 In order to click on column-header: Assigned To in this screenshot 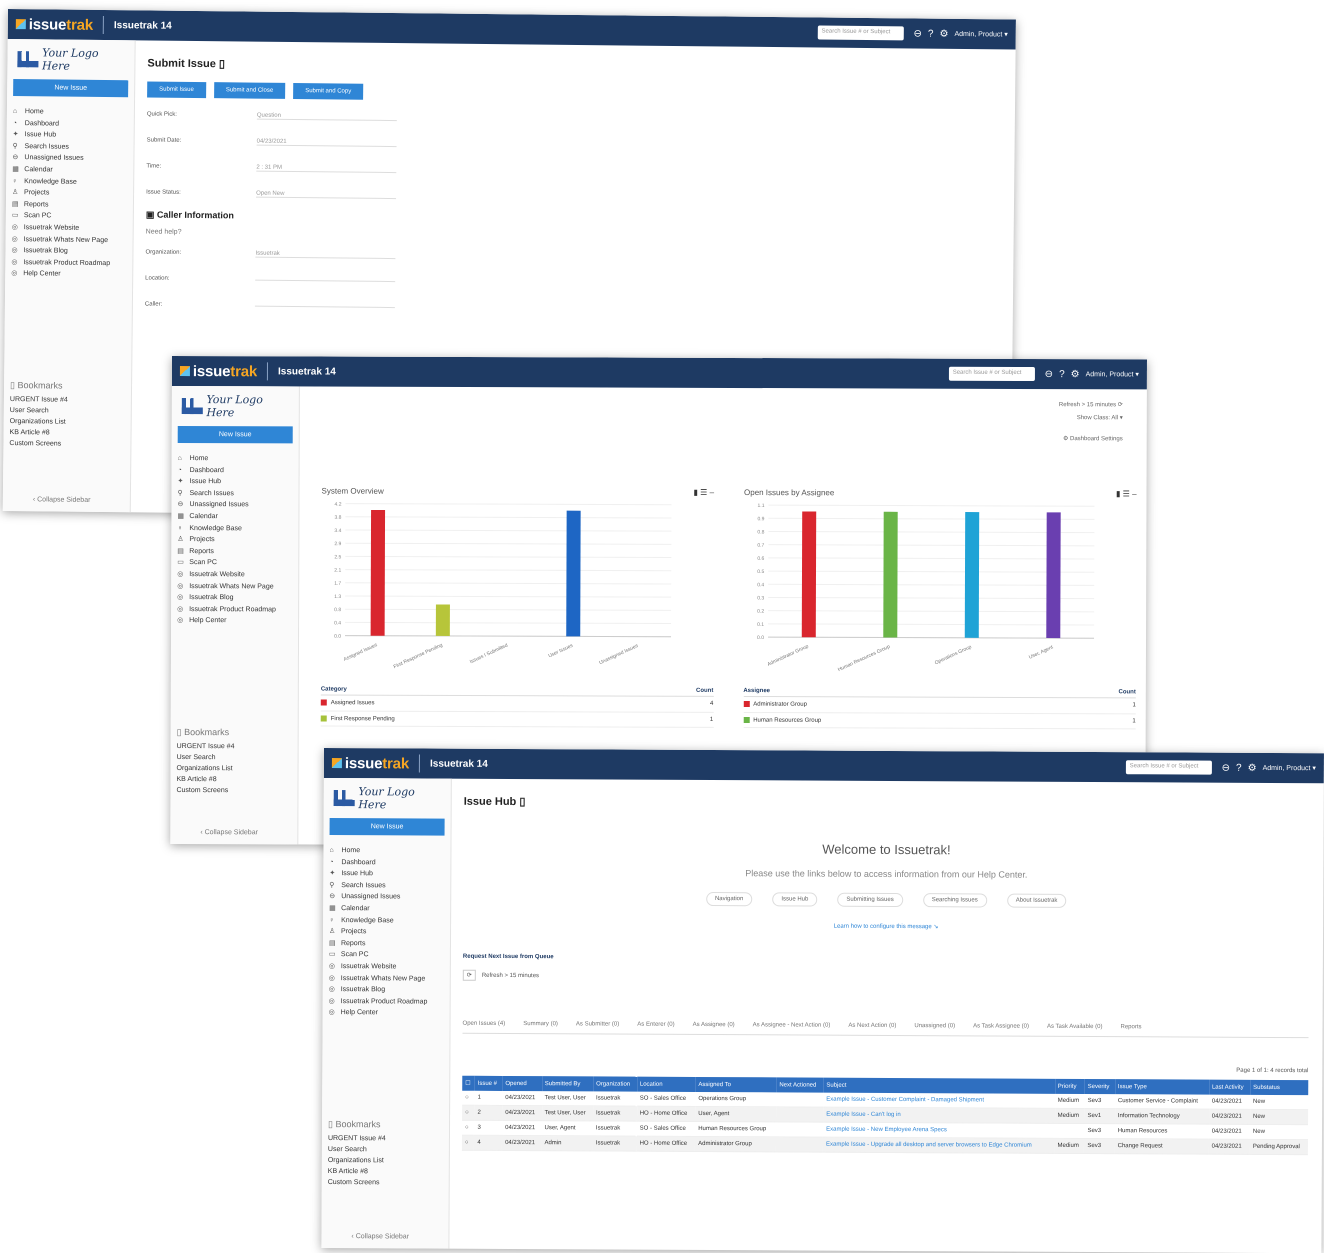, I will do `click(736, 1084)`.